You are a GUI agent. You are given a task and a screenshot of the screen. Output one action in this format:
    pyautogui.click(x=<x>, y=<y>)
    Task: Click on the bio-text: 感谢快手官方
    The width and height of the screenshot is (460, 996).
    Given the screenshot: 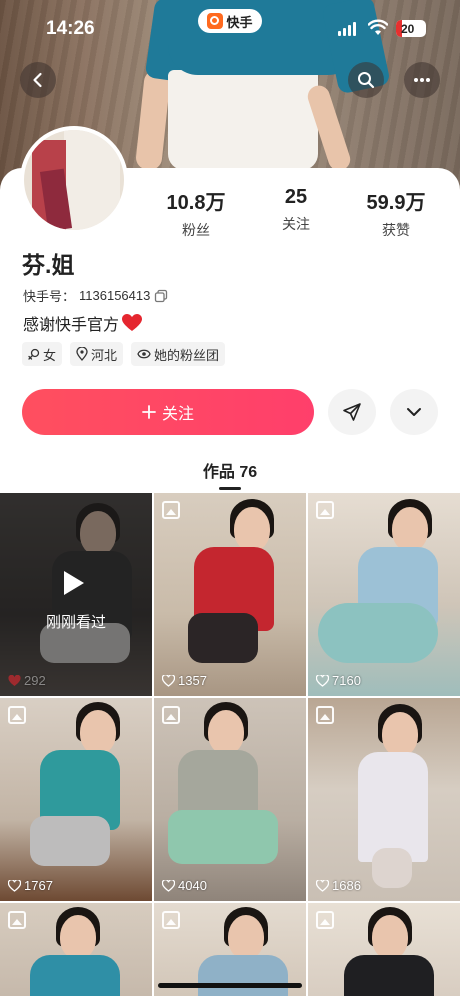 What is the action you would take?
    pyautogui.click(x=71, y=325)
    